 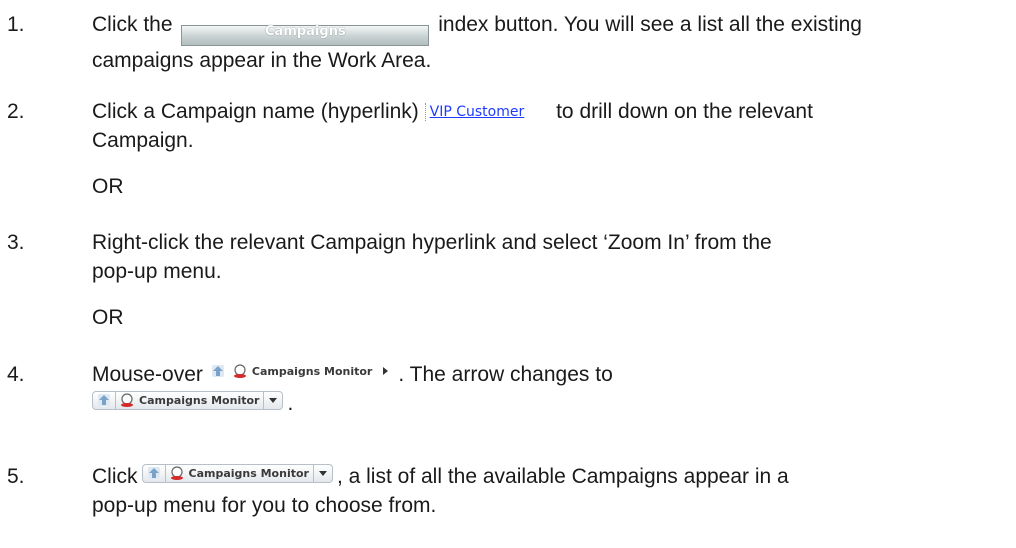 I want to click on step-text-segment: . The arrow changes to, so click(x=505, y=374).